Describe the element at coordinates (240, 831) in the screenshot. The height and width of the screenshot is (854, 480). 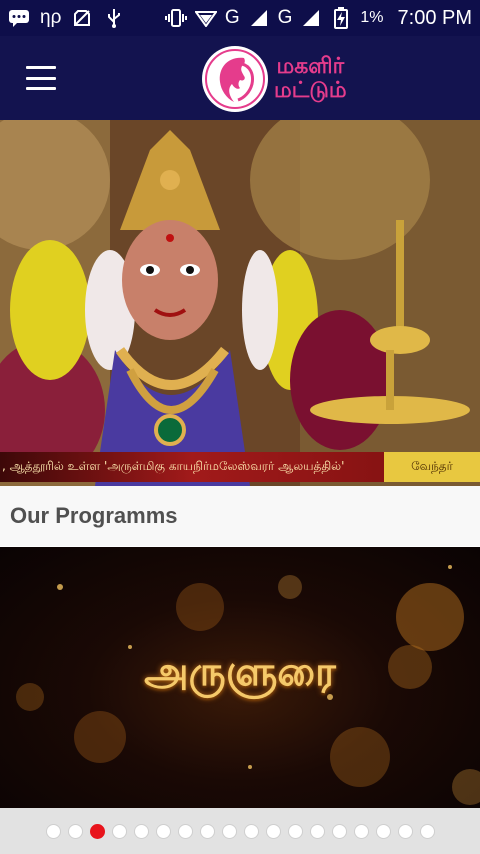
I see `carousel-pager` at that location.